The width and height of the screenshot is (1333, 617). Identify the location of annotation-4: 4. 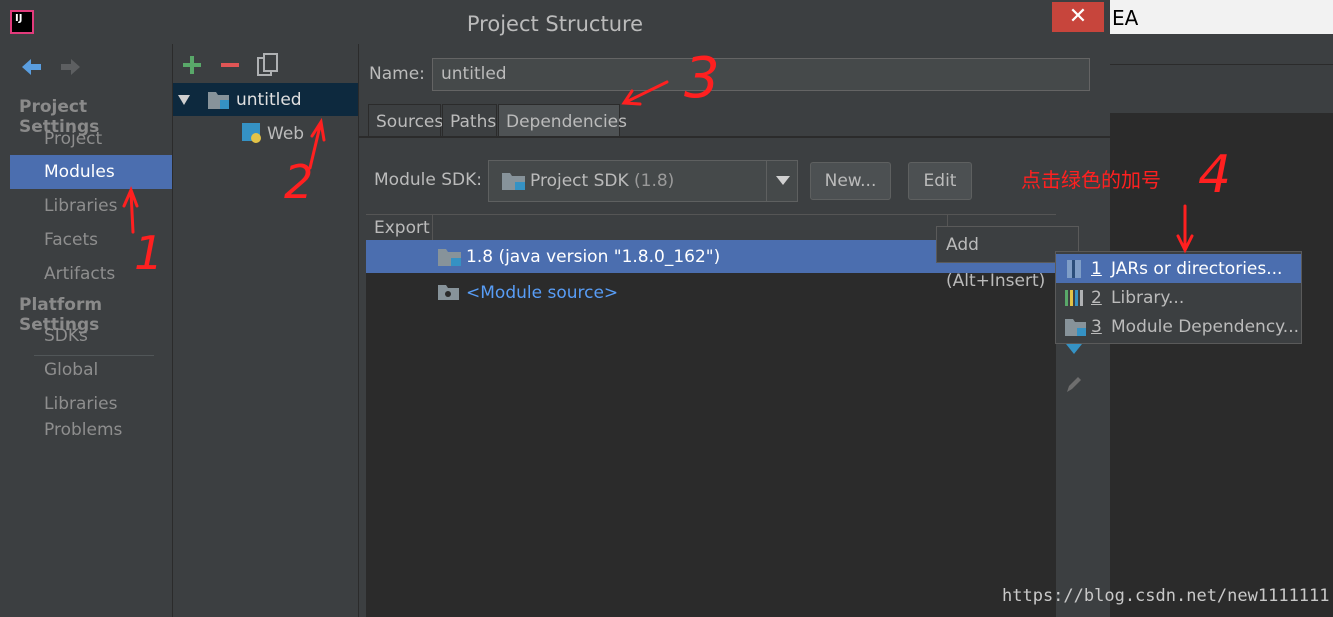
(1215, 175).